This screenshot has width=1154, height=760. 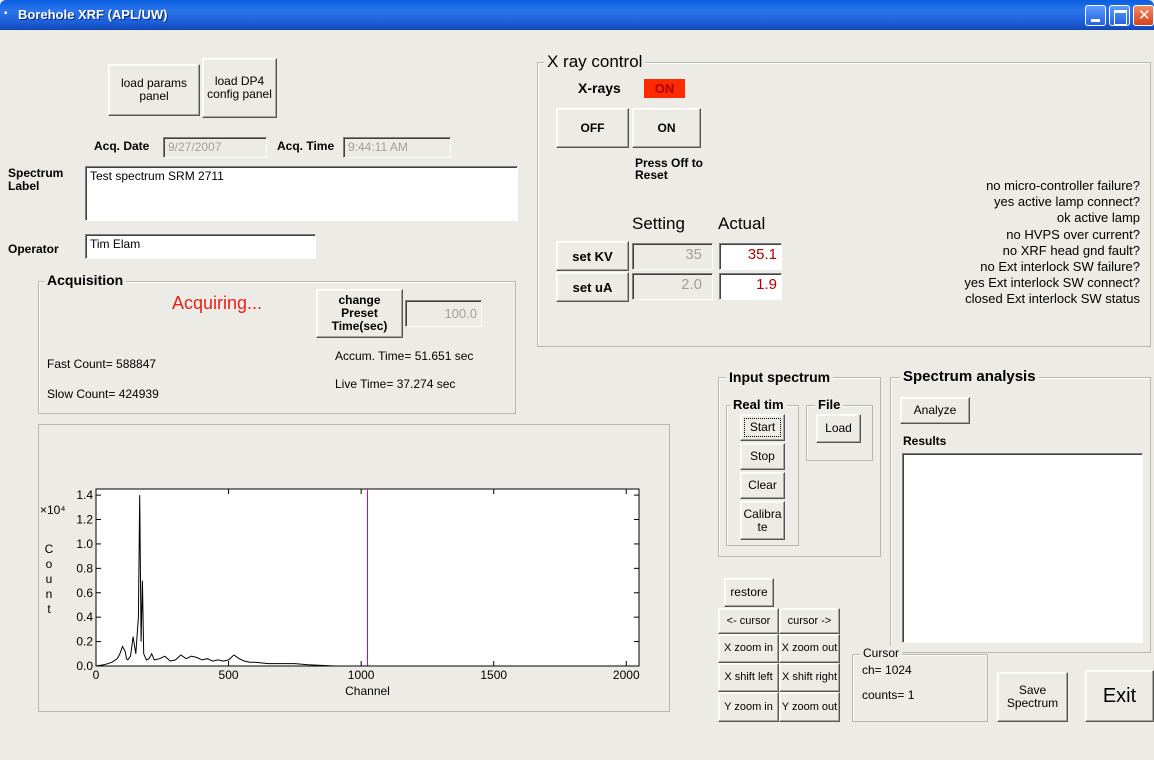 What do you see at coordinates (577, 15) in the screenshot?
I see `title-bar: ▪ Borehole XRF (APL/UW) ✕` at bounding box center [577, 15].